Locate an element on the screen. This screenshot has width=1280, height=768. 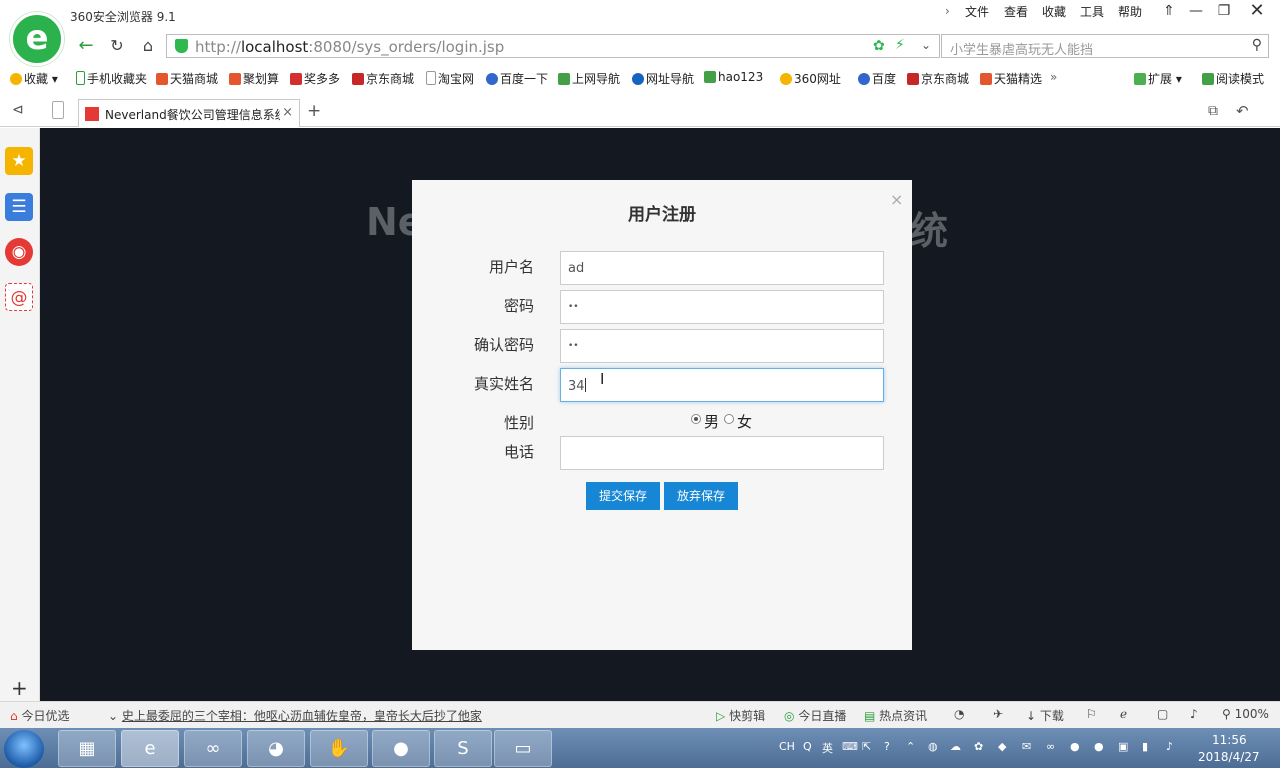
tray-netdisk-icon: ∞ is located at coordinates (1050, 746).